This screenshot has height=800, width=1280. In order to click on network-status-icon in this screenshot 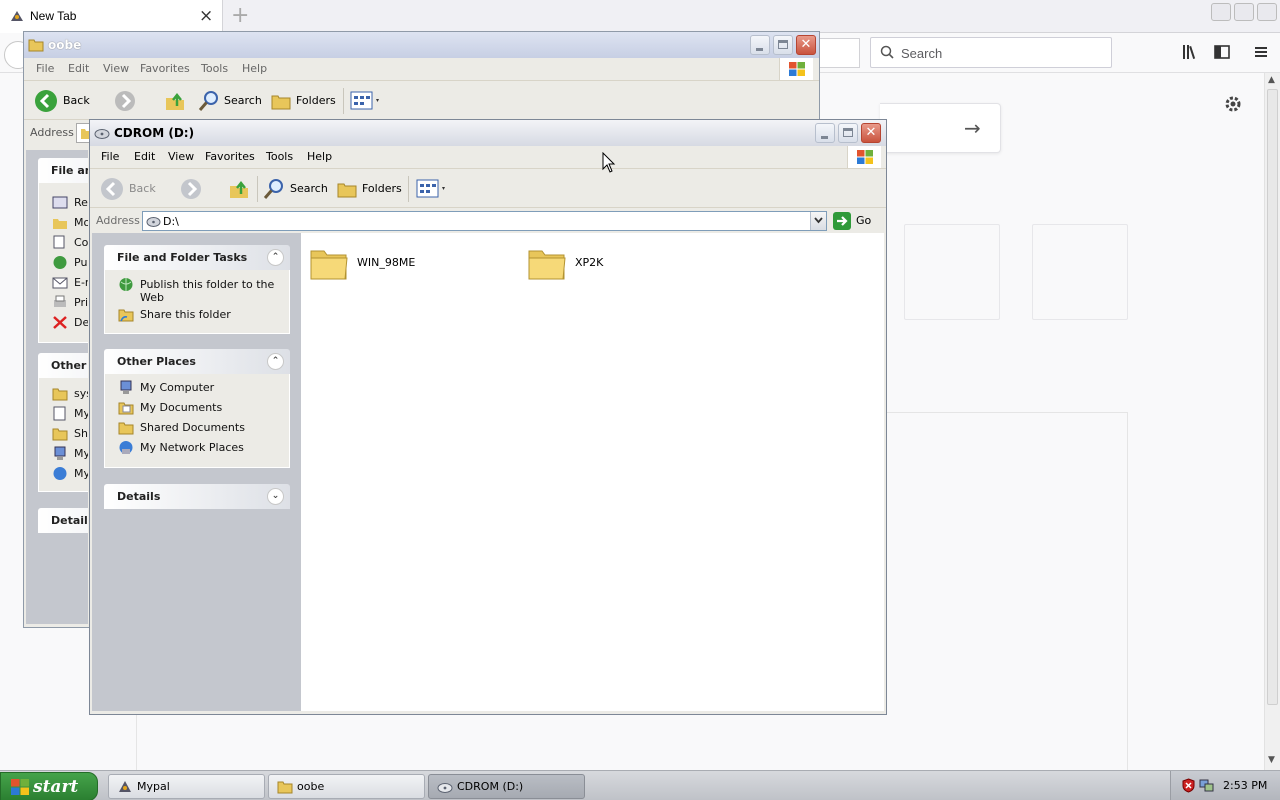, I will do `click(1206, 785)`.